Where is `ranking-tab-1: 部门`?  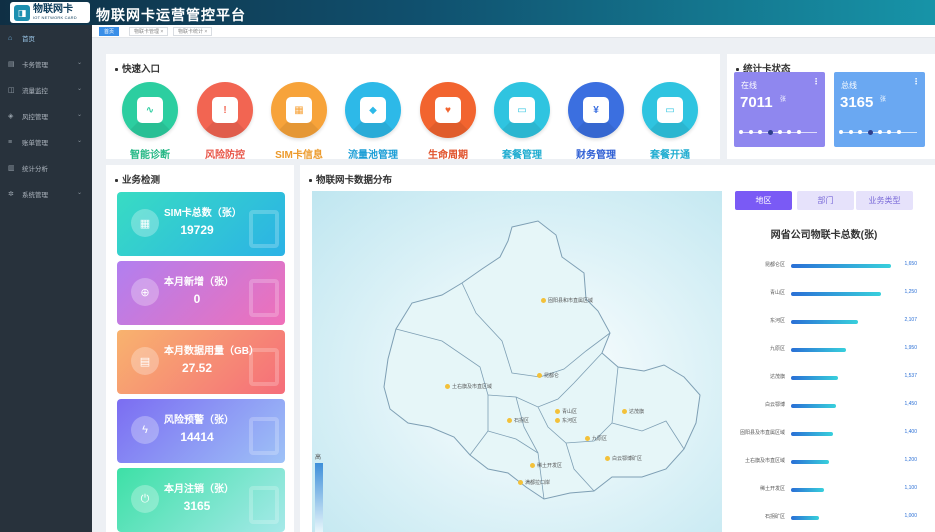
ranking-tab-1: 部门 is located at coordinates (825, 200).